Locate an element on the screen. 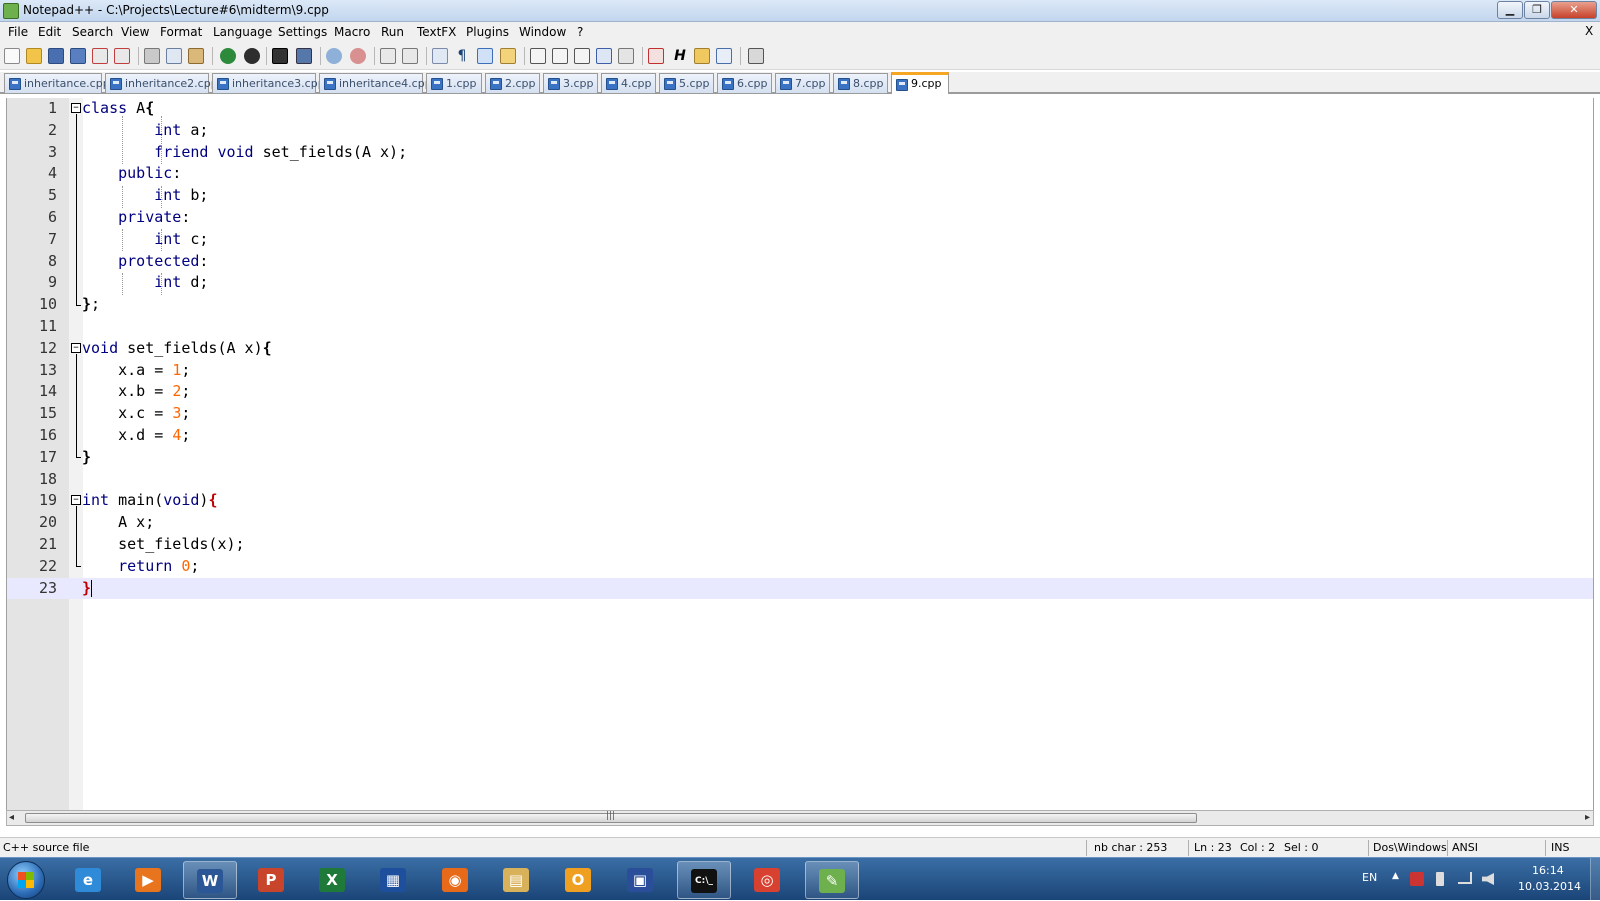 This screenshot has height=901, width=1600. taskbar-powerpoint-button: P is located at coordinates (272, 880).